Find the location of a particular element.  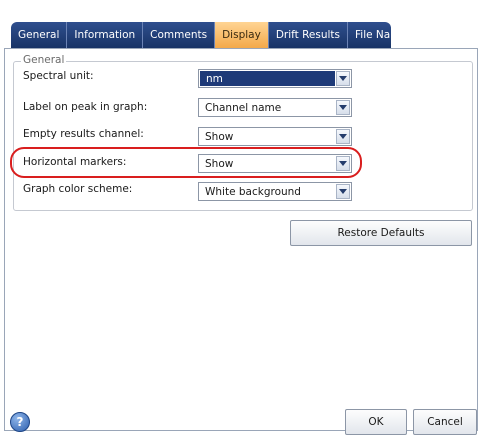

tab-information: Information is located at coordinates (105, 35).